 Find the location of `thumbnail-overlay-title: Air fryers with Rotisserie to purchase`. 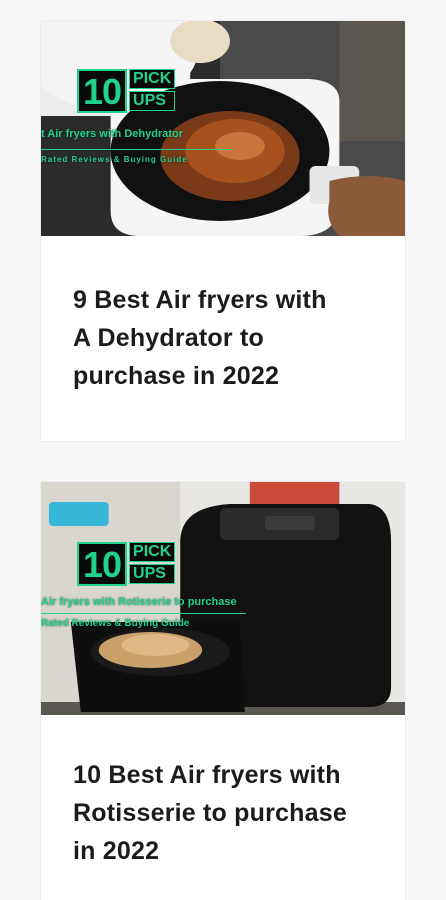

thumbnail-overlay-title: Air fryers with Rotisserie to purchase is located at coordinates (139, 602).